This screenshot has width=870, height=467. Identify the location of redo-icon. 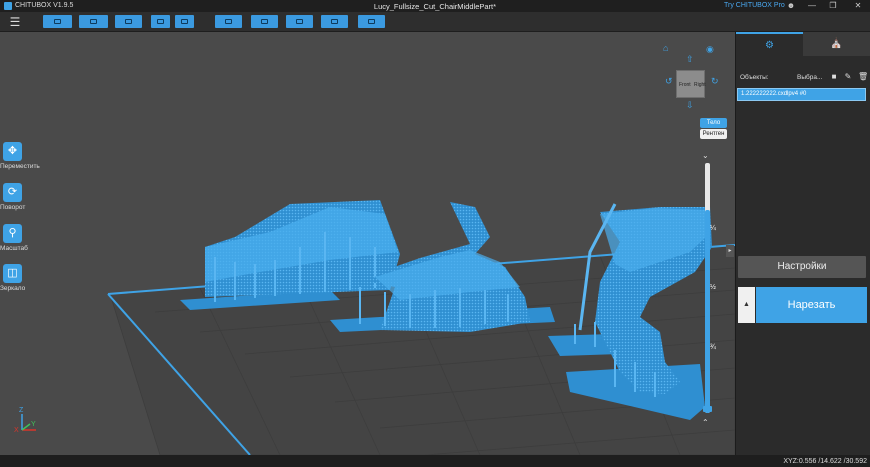
(184, 21).